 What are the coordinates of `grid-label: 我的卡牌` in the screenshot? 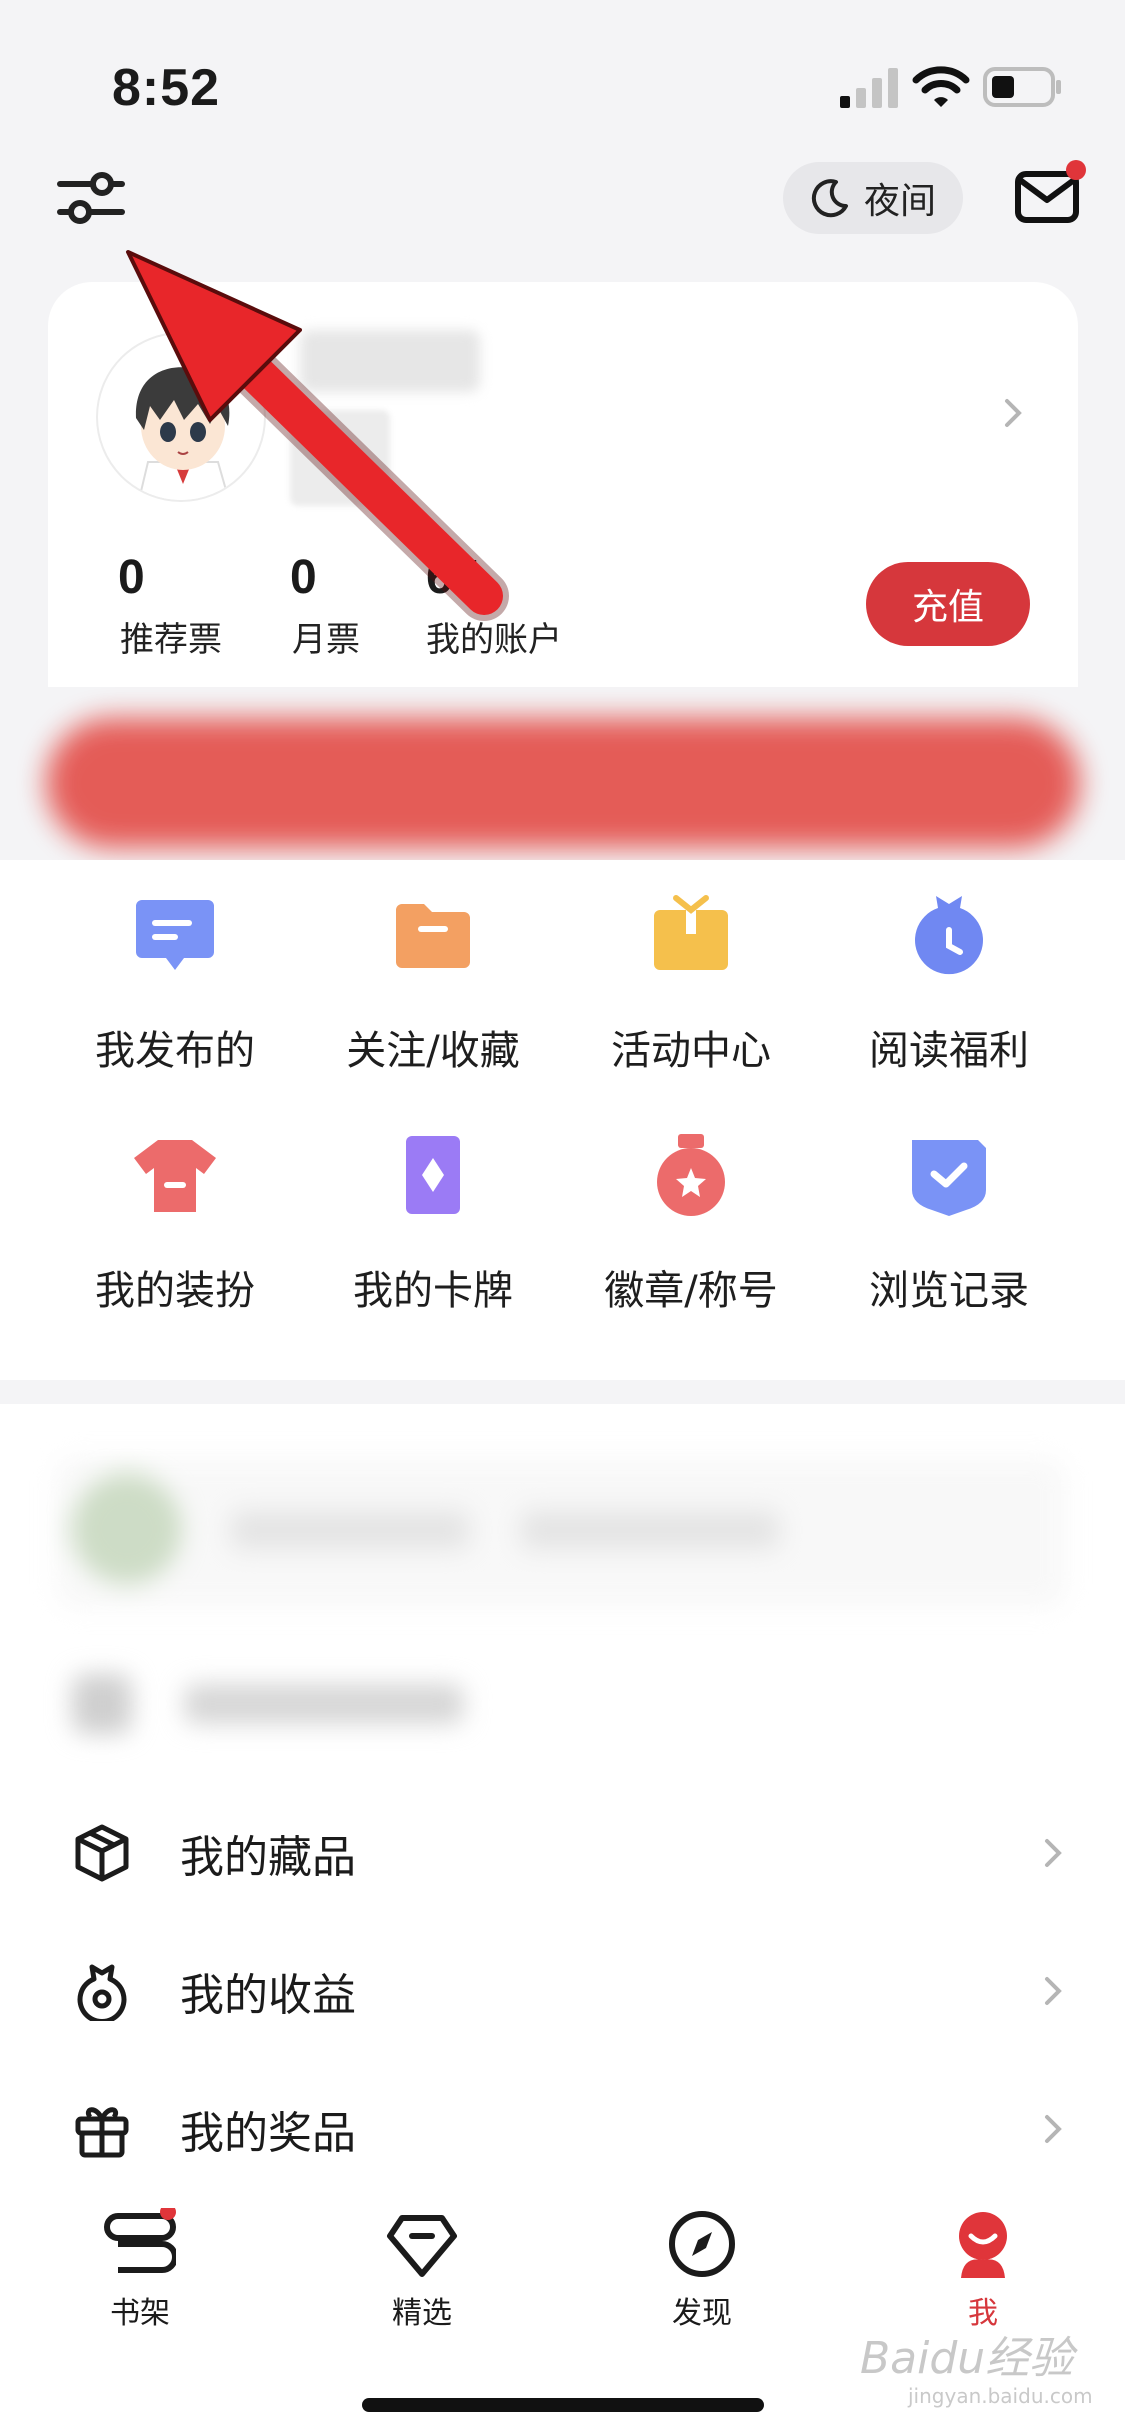 It's located at (433, 1291).